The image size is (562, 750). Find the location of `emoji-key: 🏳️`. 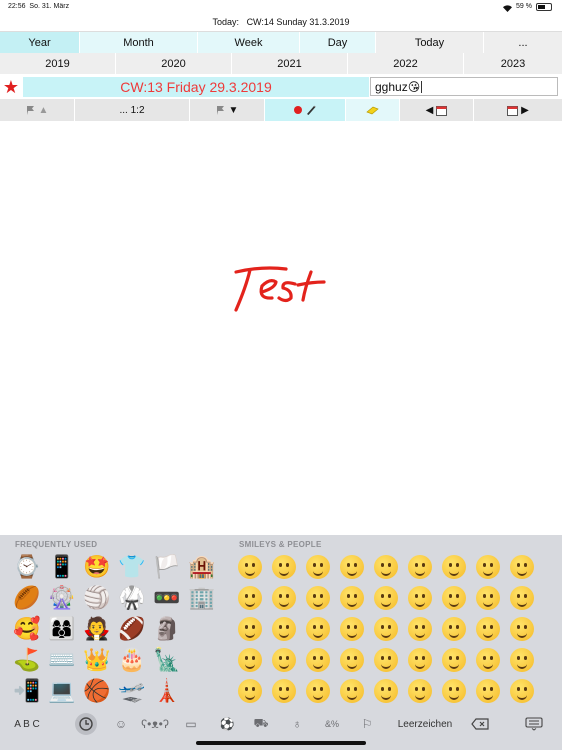

emoji-key: 🏳️ is located at coordinates (167, 567).